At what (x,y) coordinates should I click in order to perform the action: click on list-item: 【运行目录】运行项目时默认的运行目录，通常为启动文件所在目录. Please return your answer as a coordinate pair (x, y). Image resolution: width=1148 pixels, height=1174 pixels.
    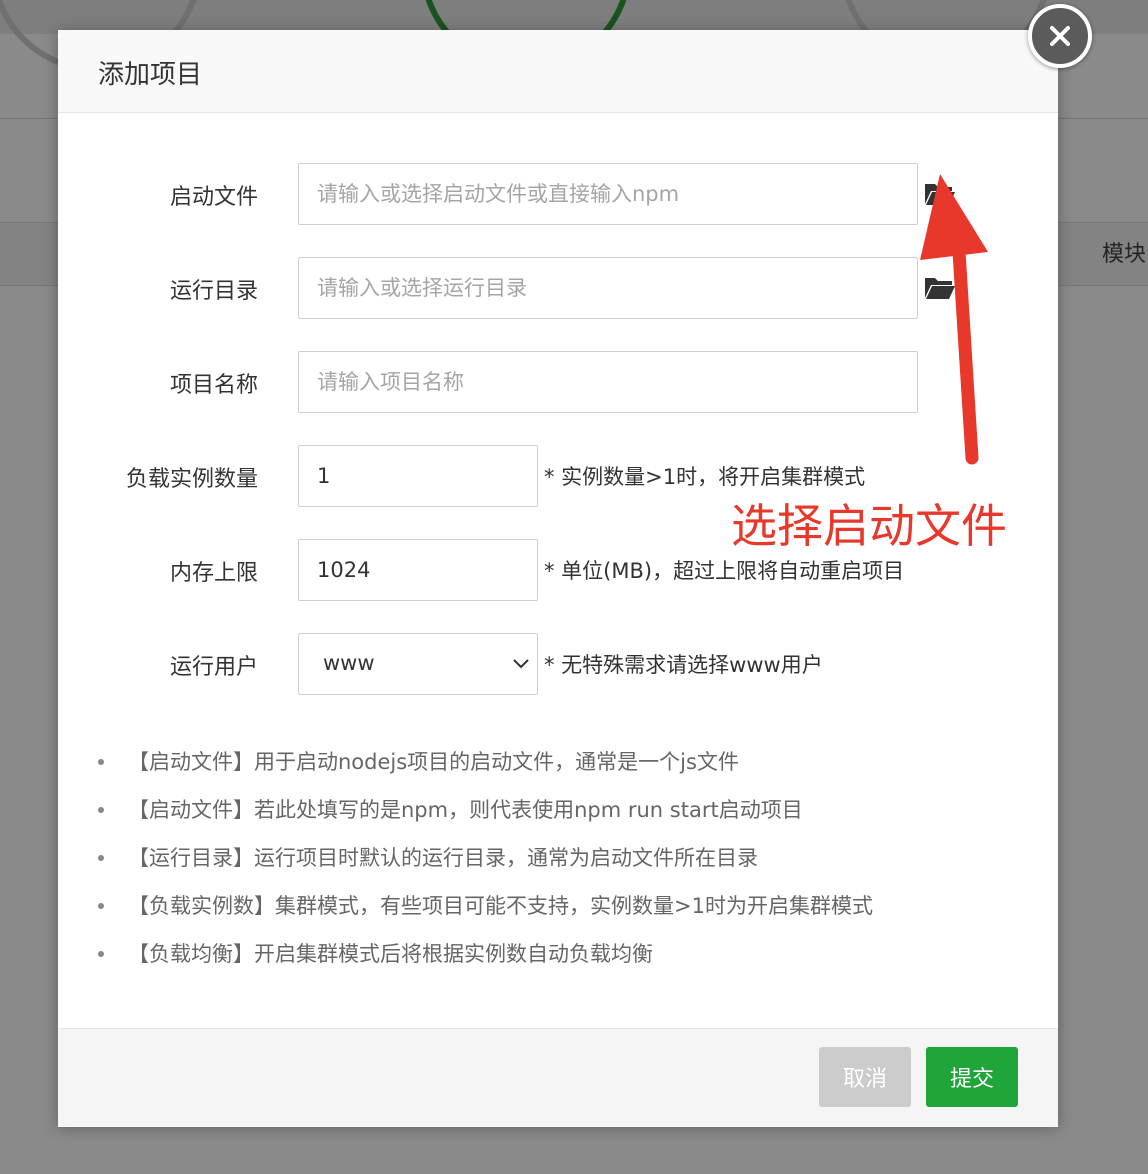
    Looking at the image, I should click on (558, 868).